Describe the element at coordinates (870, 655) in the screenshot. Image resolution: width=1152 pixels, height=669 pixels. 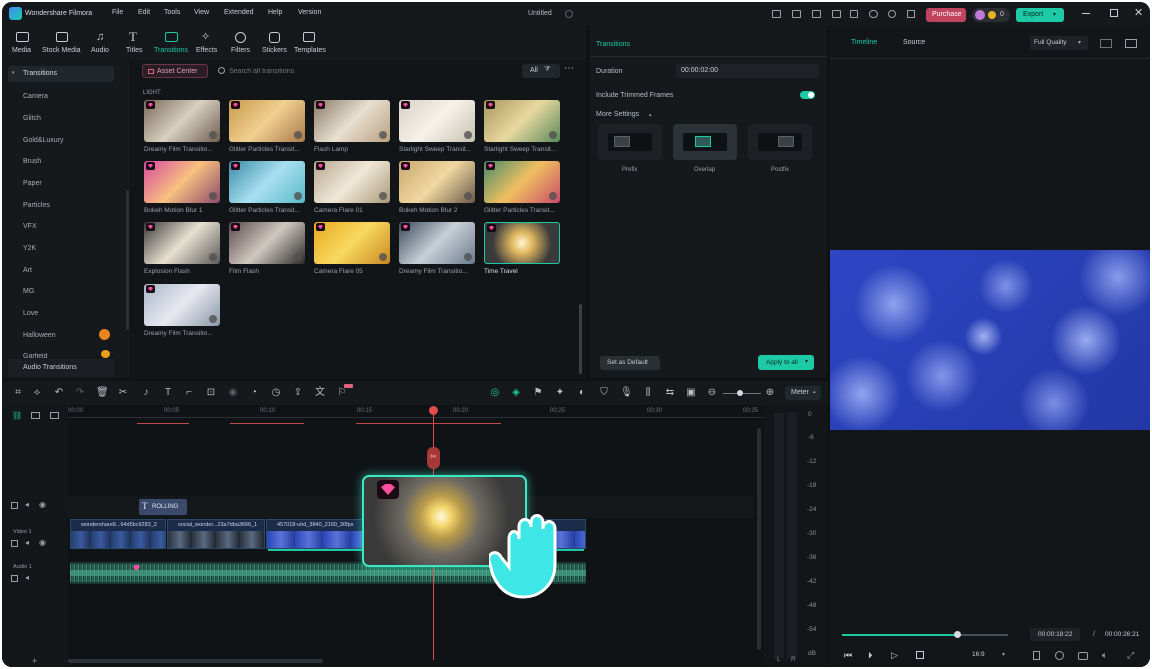
I see `play-back-icon: ⏵` at that location.